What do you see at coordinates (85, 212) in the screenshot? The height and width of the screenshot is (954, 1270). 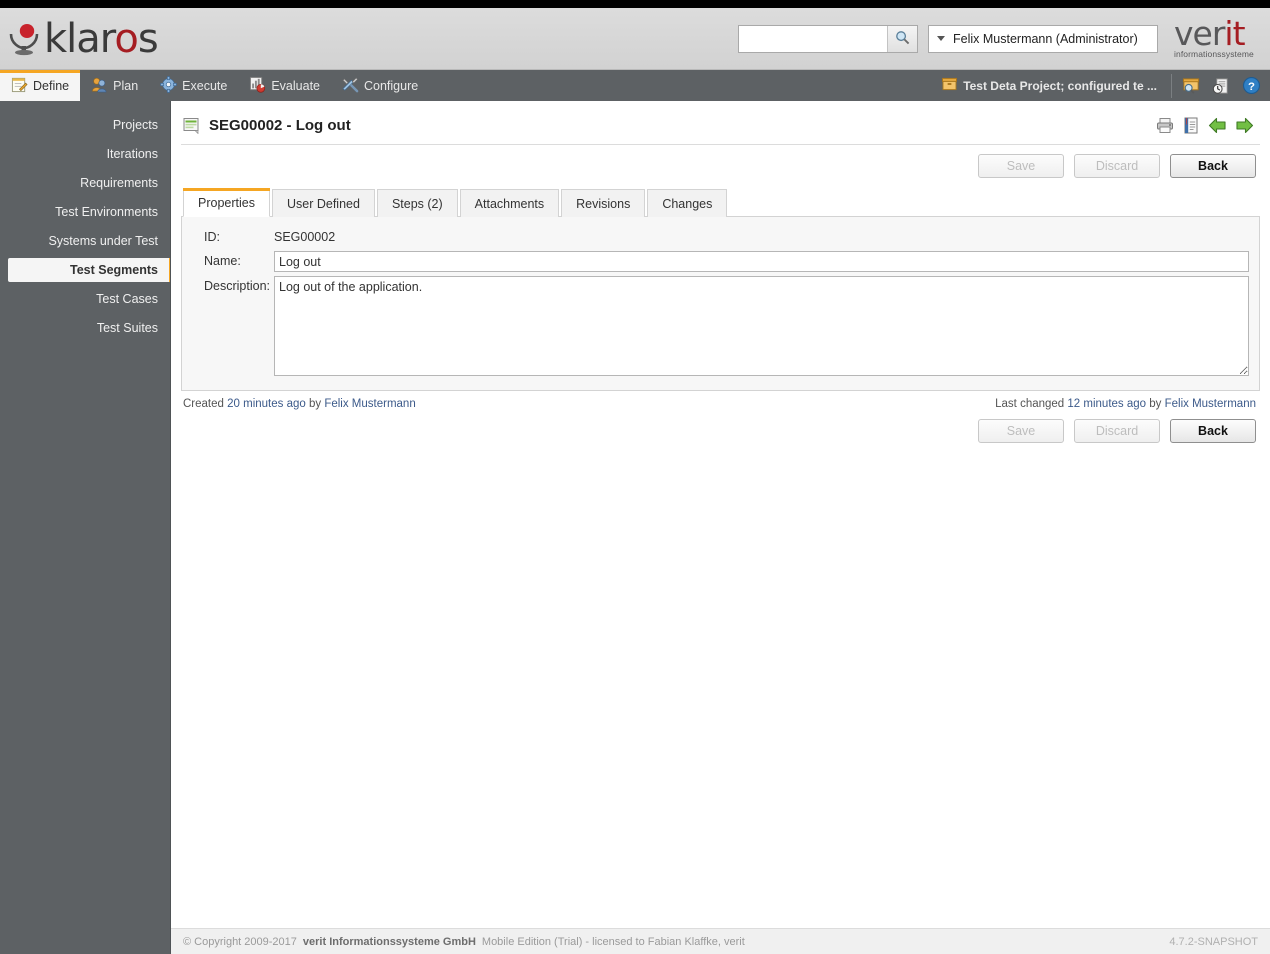 I see `sidebar-item-test-environments: Test Environments` at bounding box center [85, 212].